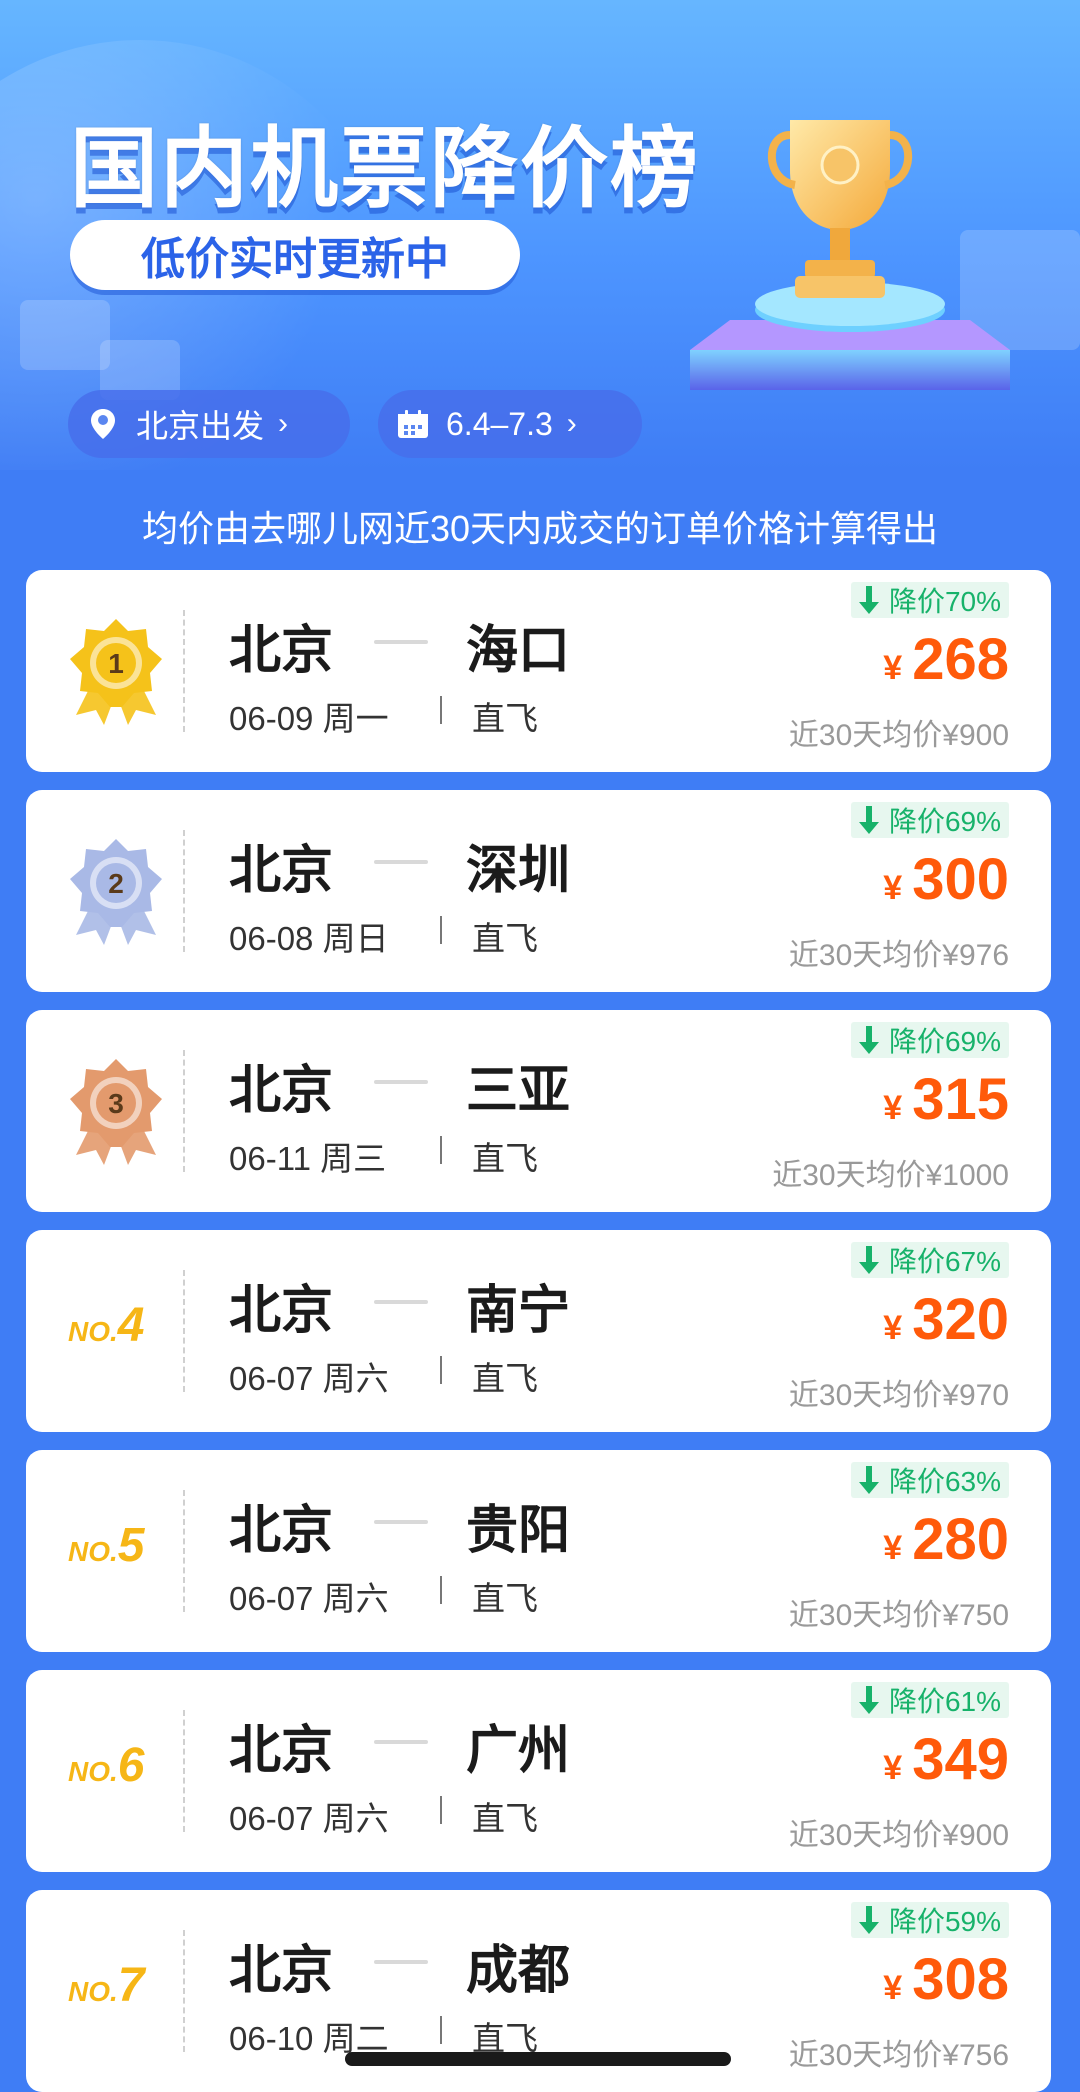 The image size is (1080, 2092). Describe the element at coordinates (944, 601) in the screenshot. I see `price-drop-text: 降价70%` at that location.